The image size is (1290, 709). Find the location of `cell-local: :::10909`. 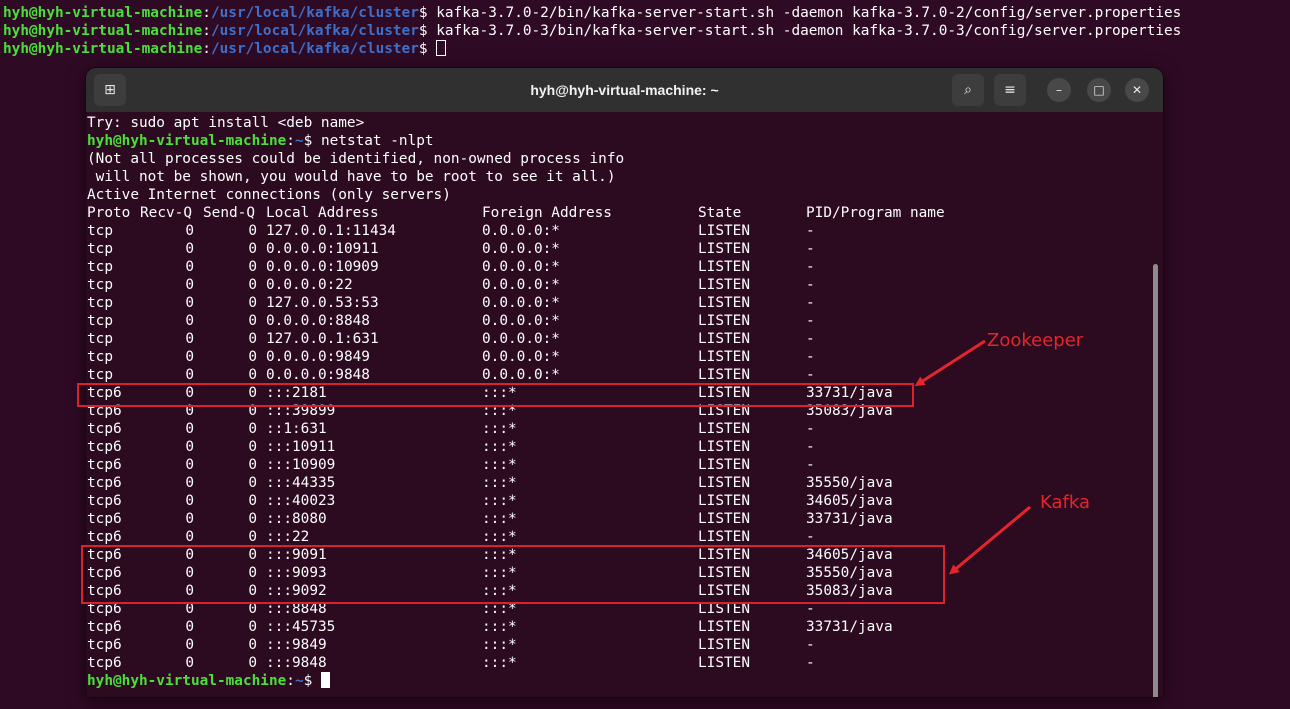

cell-local: :::10909 is located at coordinates (301, 465).